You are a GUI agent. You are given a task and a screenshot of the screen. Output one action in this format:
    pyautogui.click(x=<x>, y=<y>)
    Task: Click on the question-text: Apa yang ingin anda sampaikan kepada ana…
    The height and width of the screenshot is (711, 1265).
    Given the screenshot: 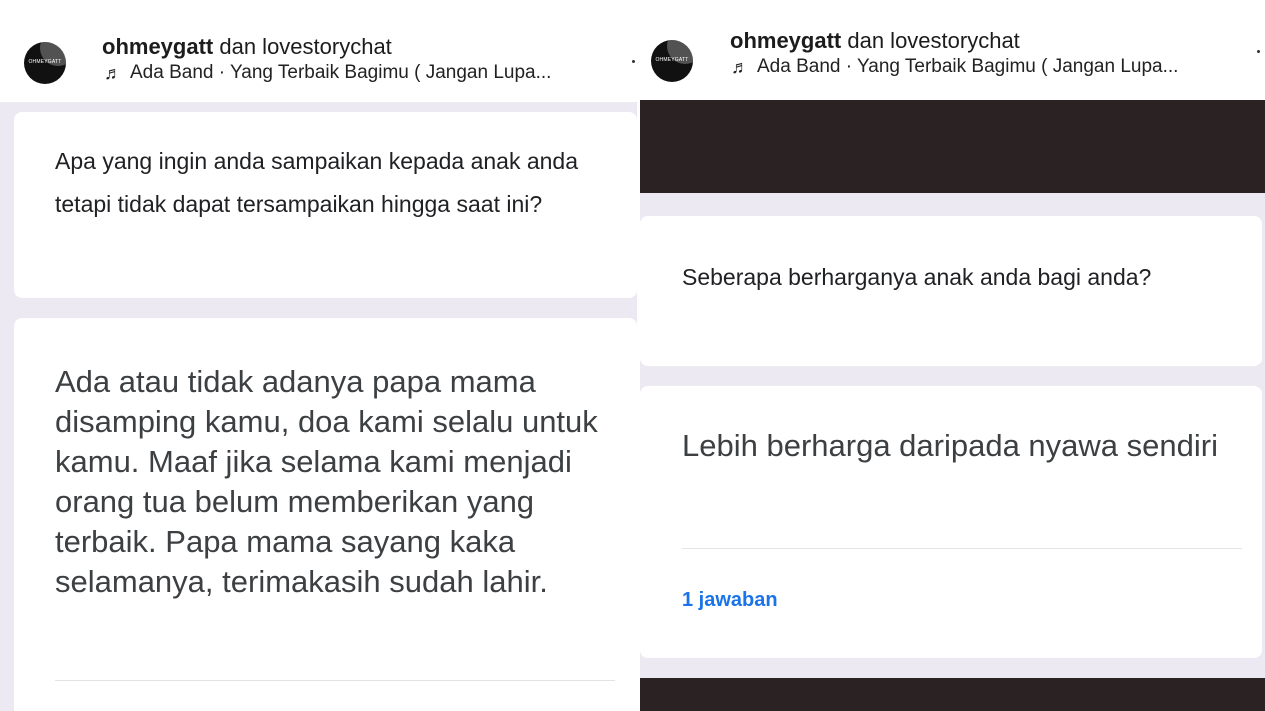 What is the action you would take?
    pyautogui.click(x=317, y=182)
    